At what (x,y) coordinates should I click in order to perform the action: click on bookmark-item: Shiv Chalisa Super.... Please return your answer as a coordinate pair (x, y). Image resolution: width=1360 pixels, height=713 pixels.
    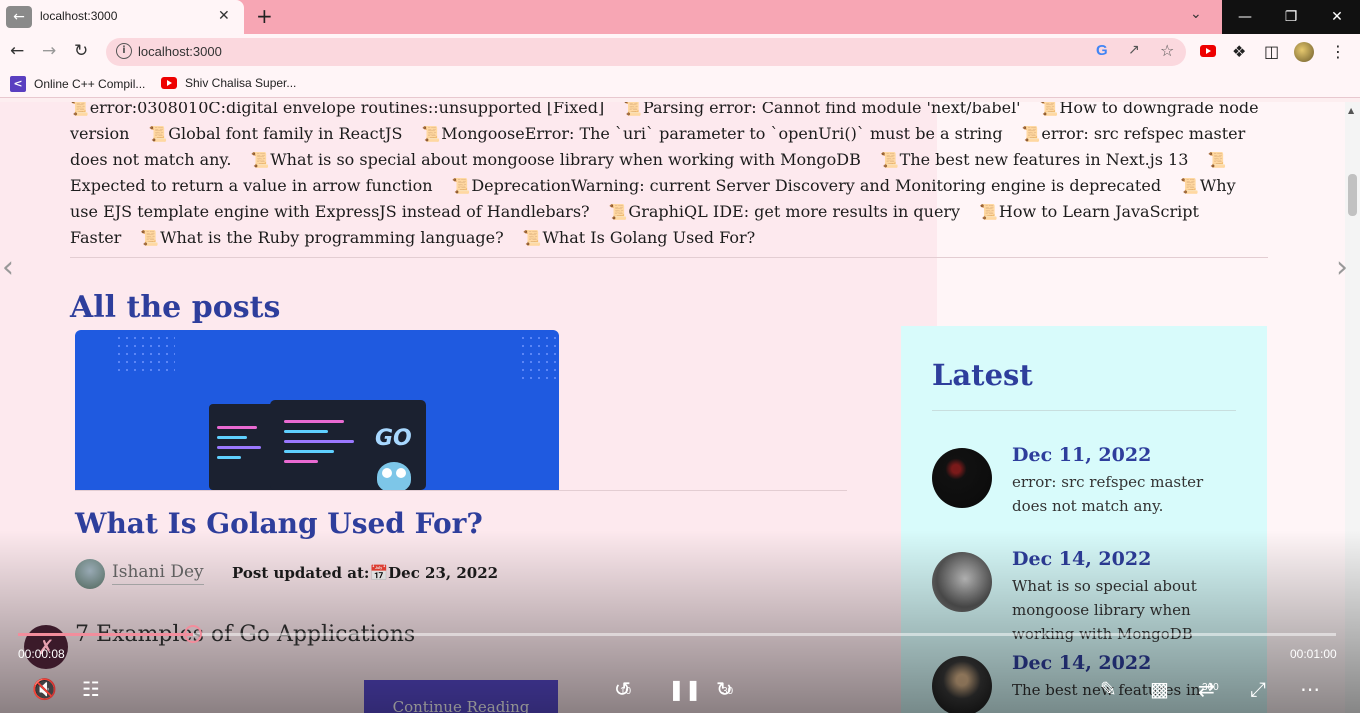
    Looking at the image, I should click on (228, 83).